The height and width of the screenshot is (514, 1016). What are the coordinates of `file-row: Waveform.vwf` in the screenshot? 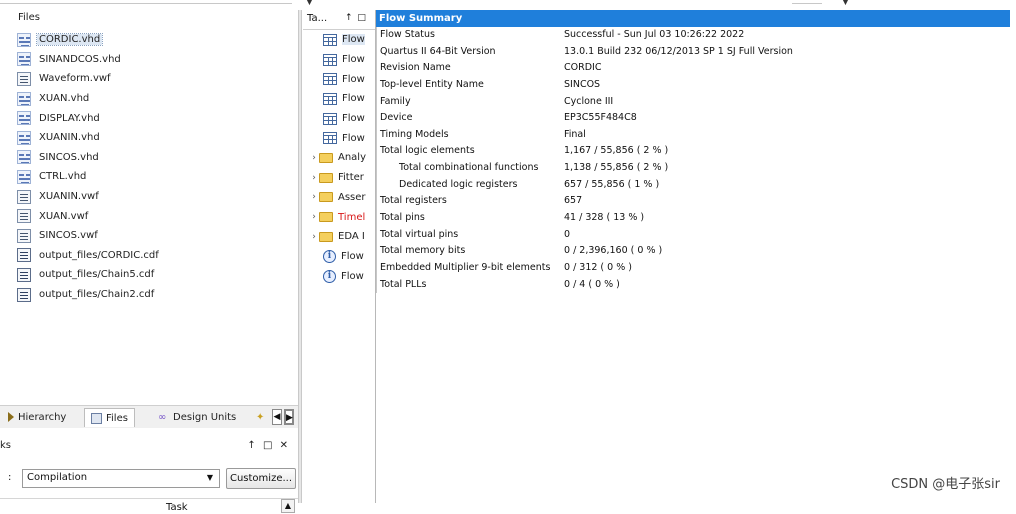 It's located at (89, 79).